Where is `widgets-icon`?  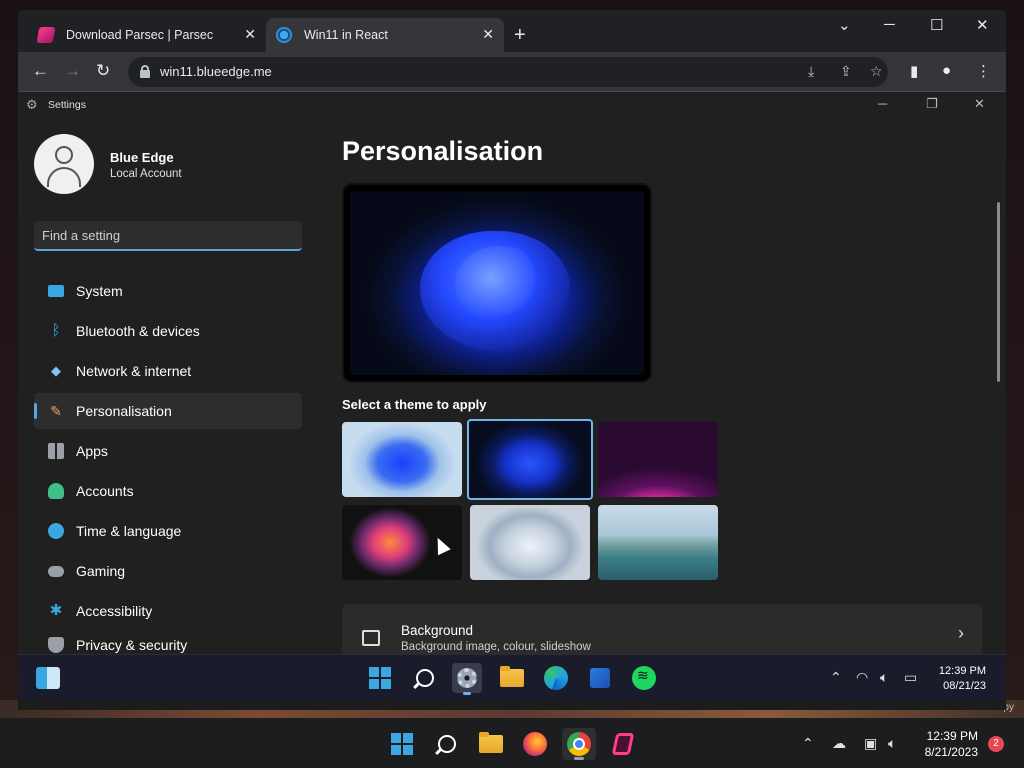
widgets-icon is located at coordinates (48, 678).